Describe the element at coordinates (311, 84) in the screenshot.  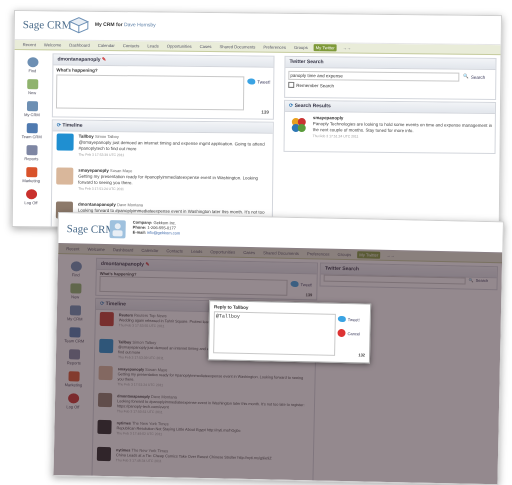
I see `remember-search: Remember Search` at that location.